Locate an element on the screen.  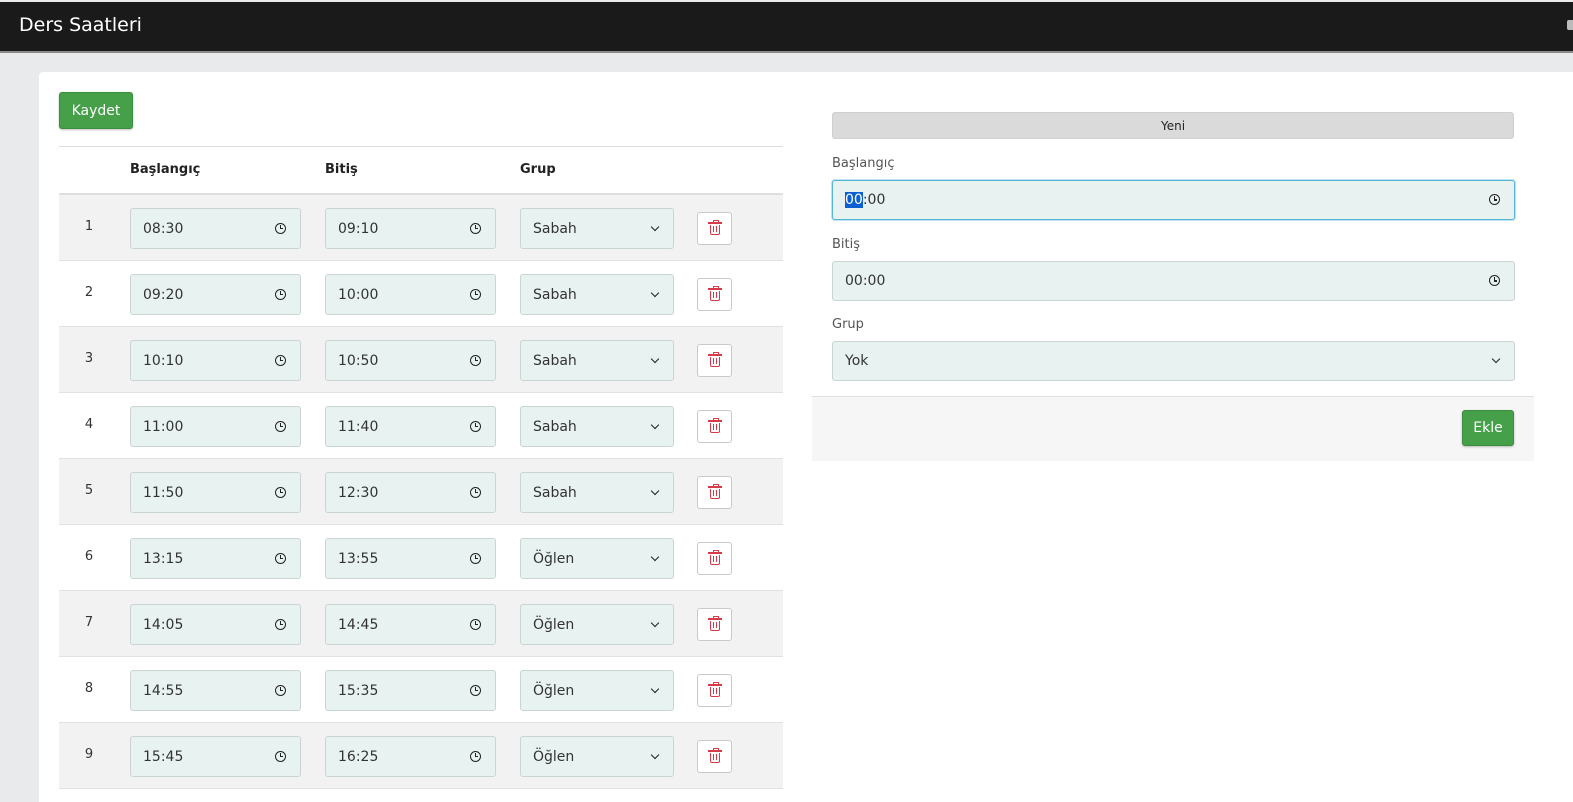
home-icon is located at coordinates (1570, 25).